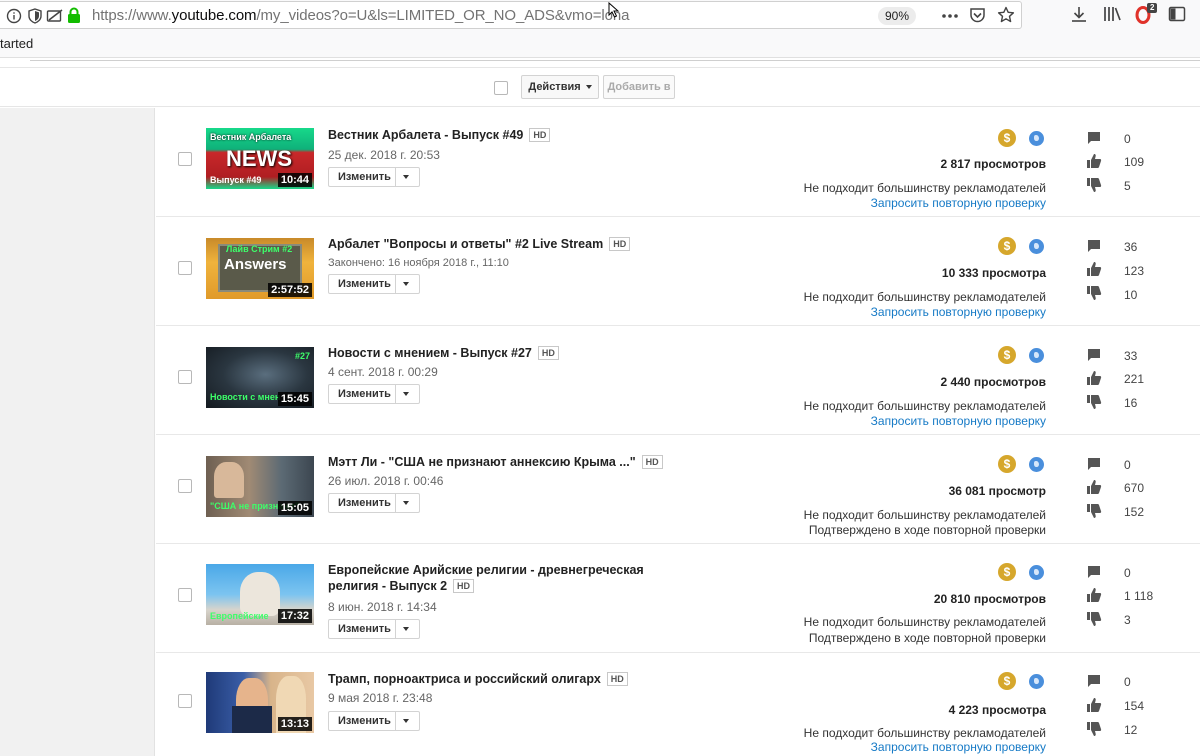  I want to click on bookmark-item: tarted, so click(16, 43).